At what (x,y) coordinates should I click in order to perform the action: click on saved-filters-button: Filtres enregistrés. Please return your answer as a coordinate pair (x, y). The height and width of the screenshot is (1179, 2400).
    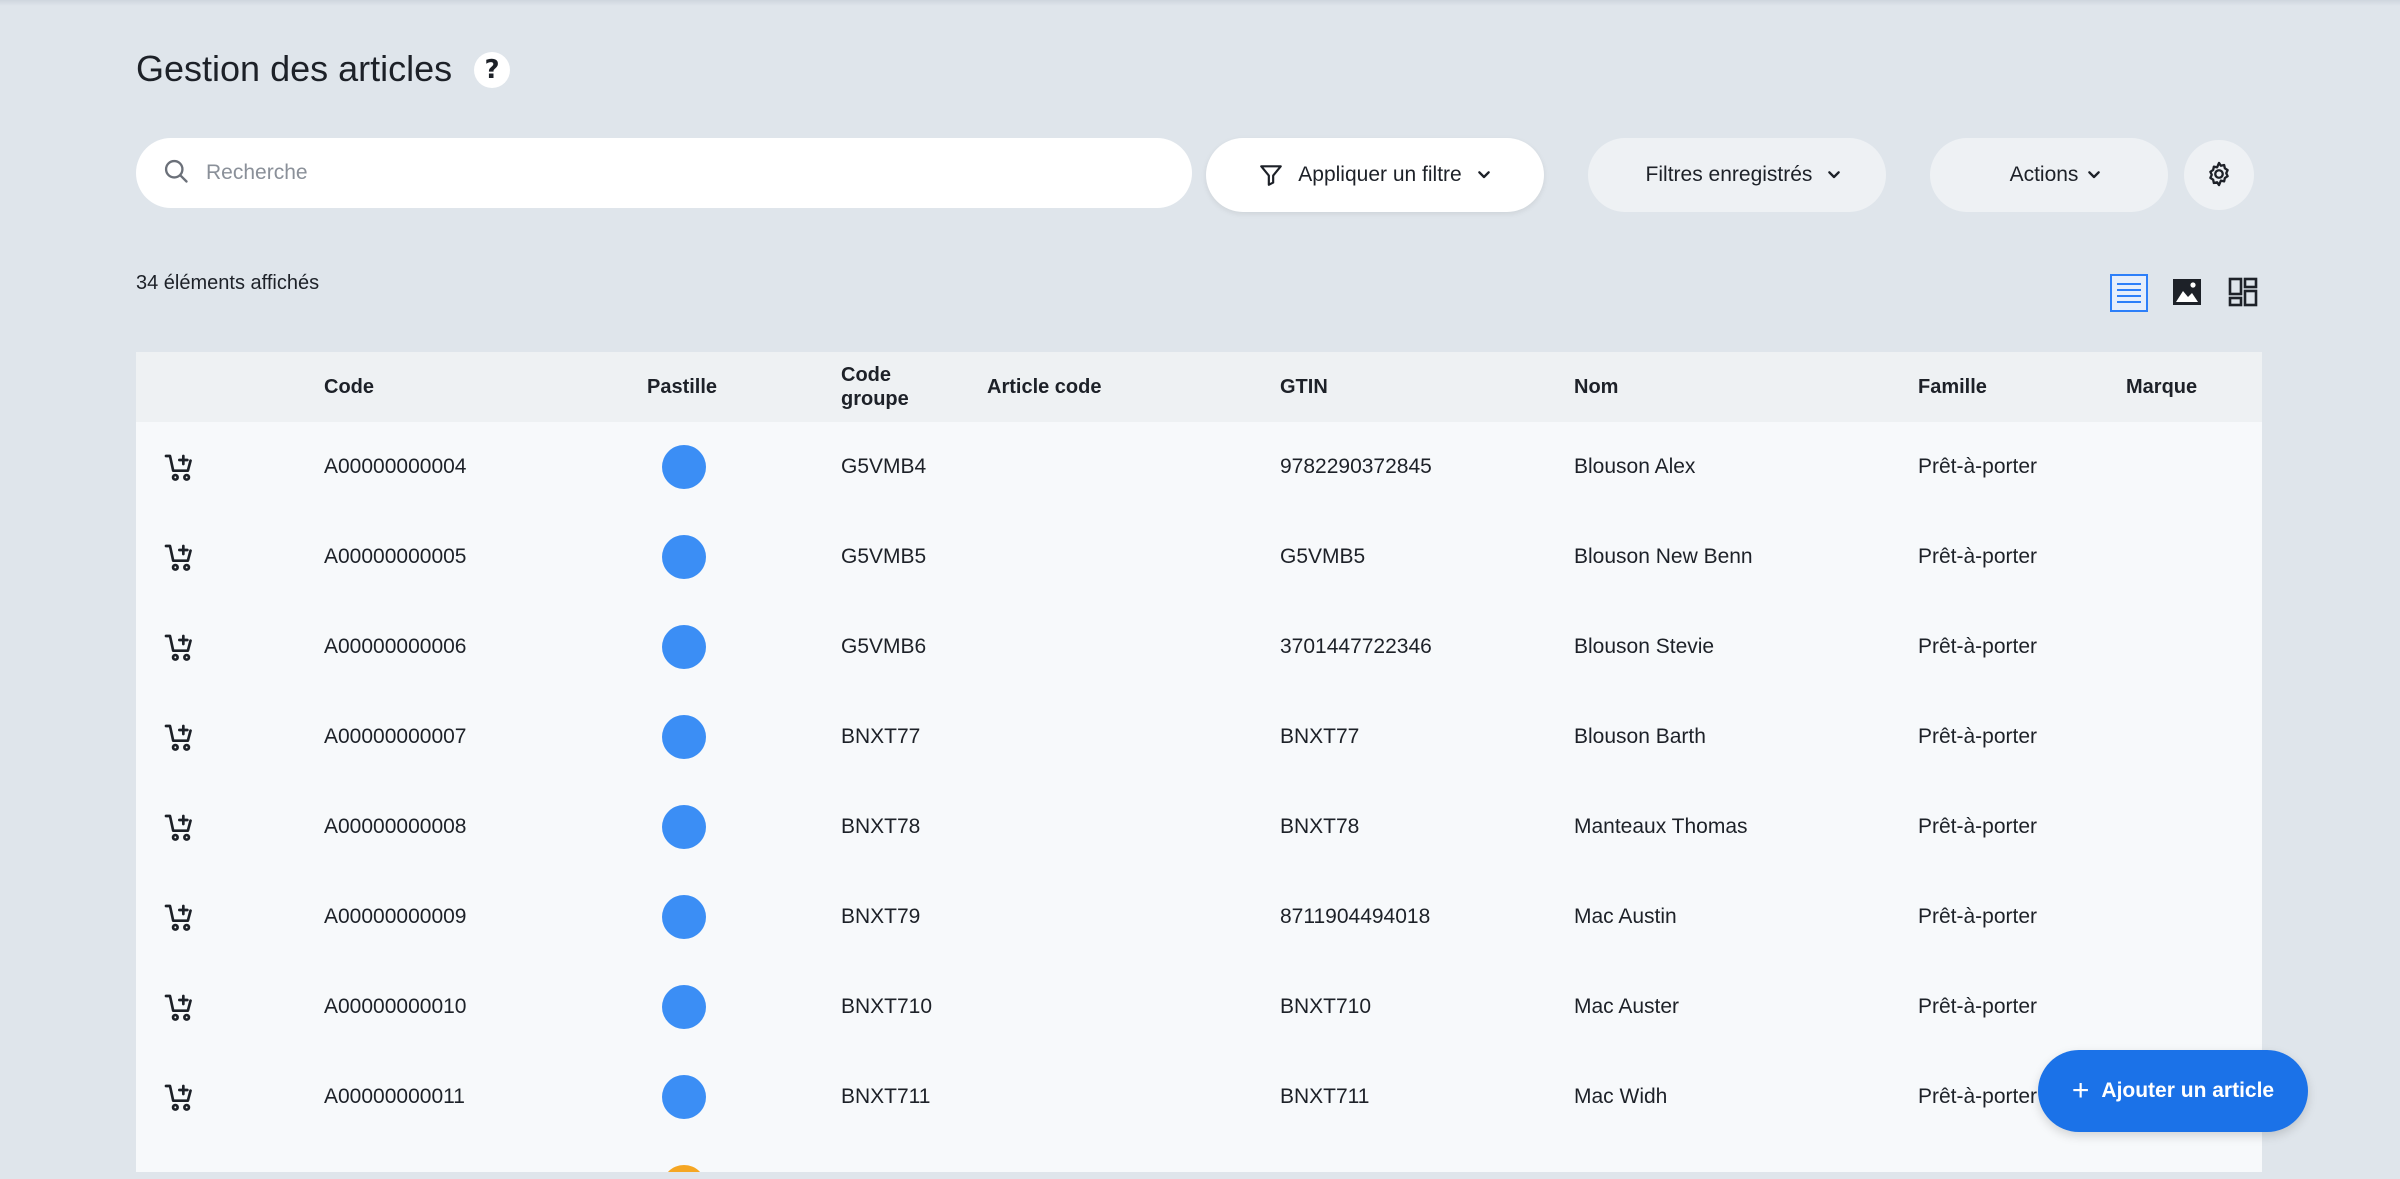
    Looking at the image, I should click on (1737, 175).